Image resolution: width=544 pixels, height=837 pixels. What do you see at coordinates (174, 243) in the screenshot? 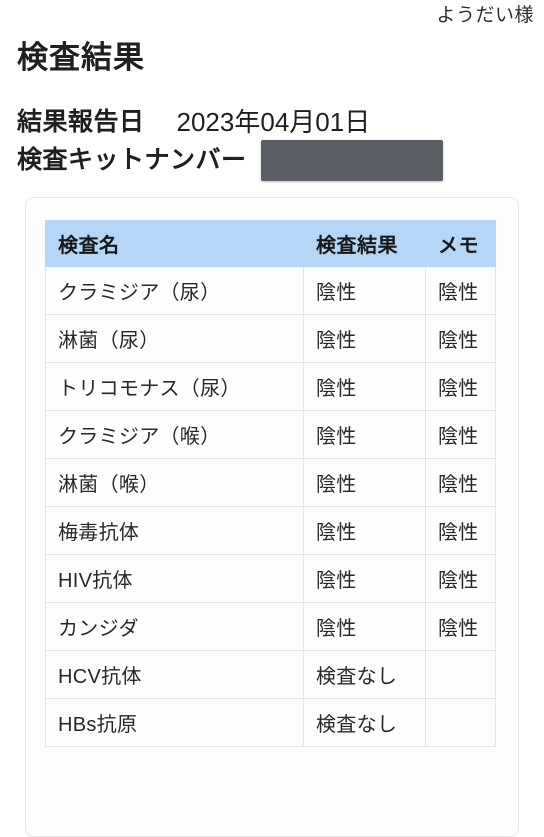
I see `column-header-test-name: 検査名` at bounding box center [174, 243].